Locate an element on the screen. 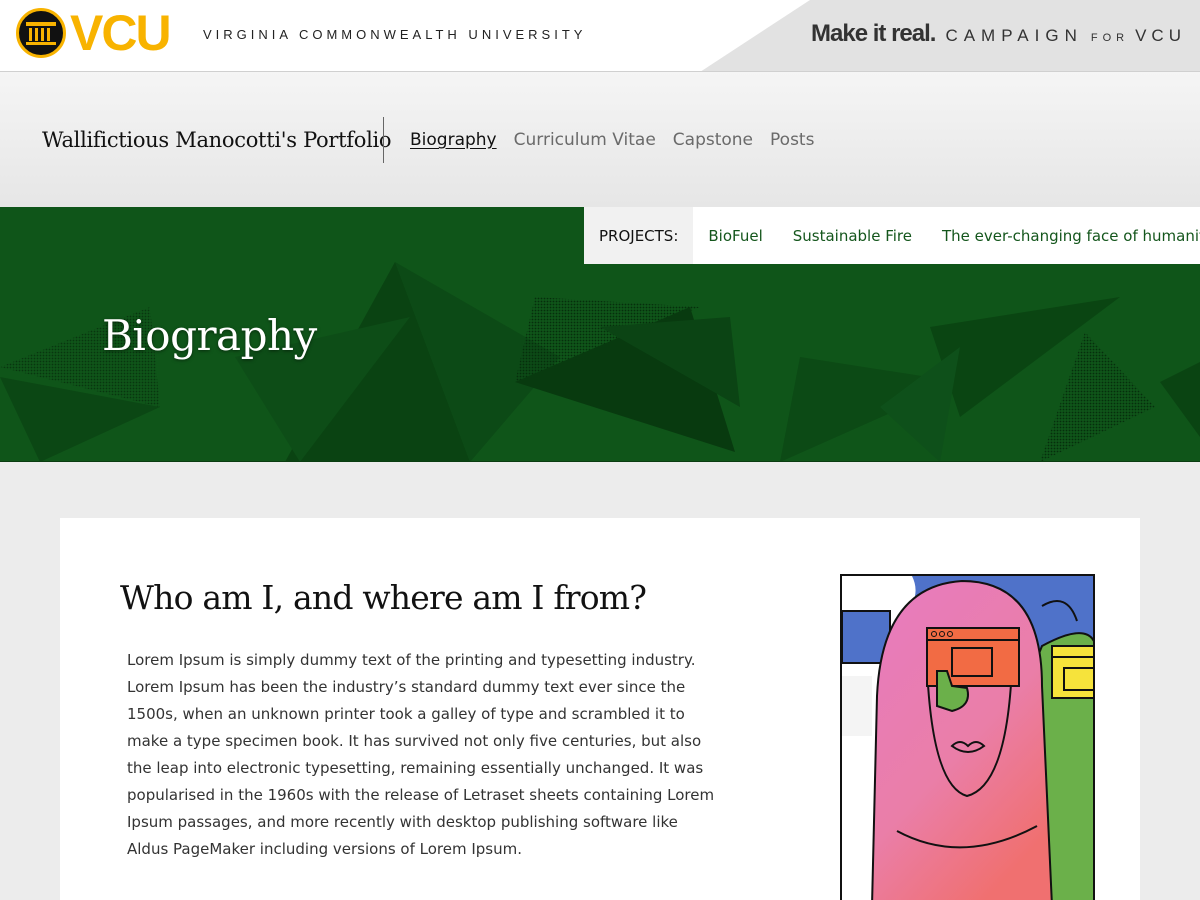  campaign-tagline: Make it real. is located at coordinates (873, 33).